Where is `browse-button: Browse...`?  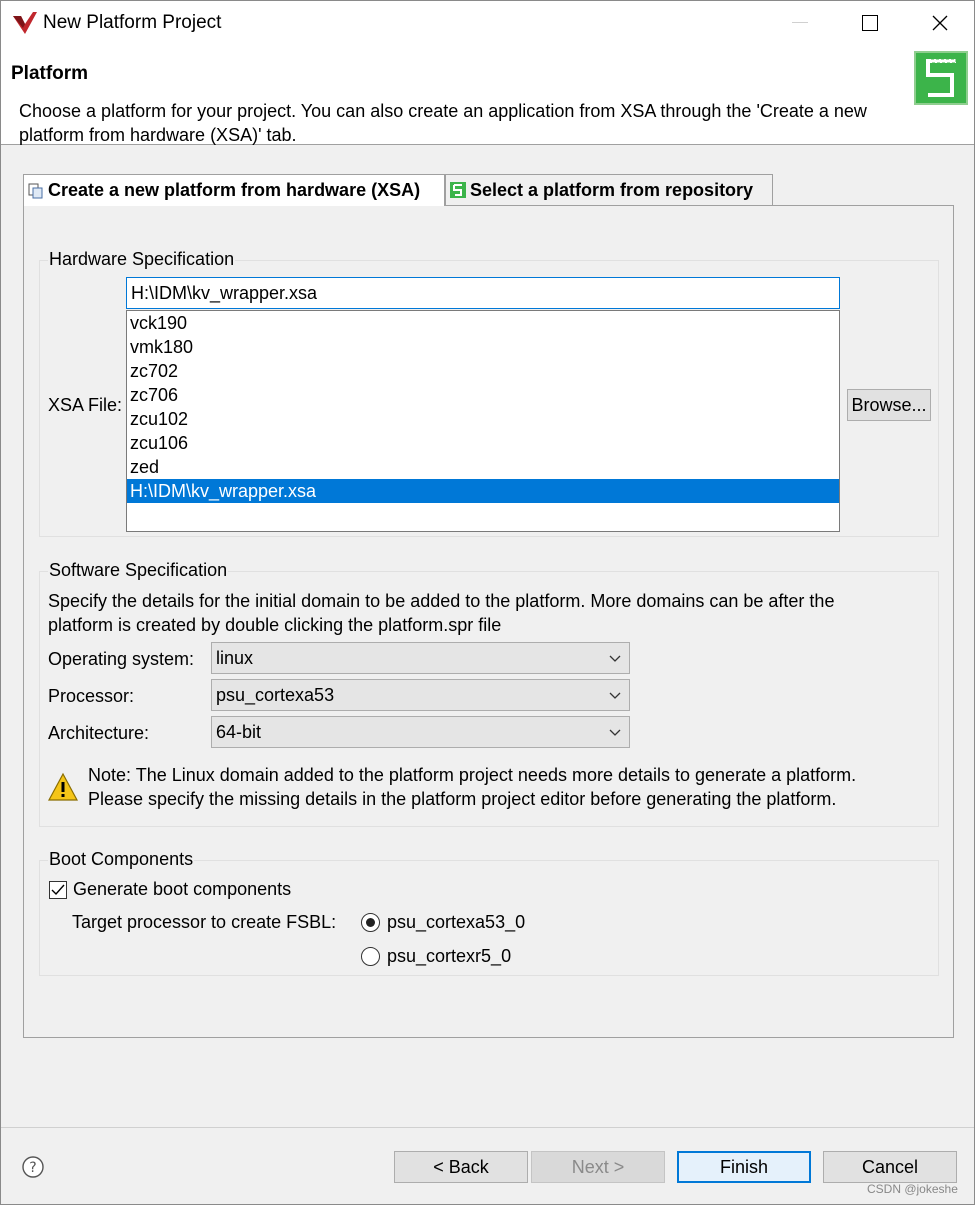
browse-button: Browse... is located at coordinates (889, 405).